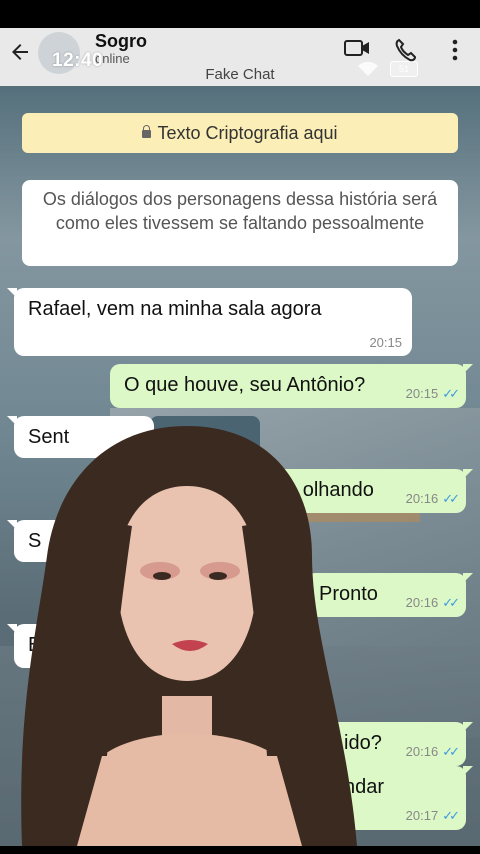  I want to click on screen-title: Fake Chat, so click(240, 74).